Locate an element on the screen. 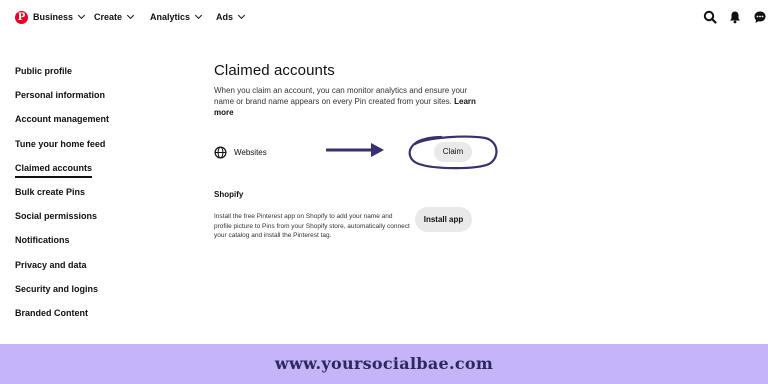 The height and width of the screenshot is (384, 768). sidebar-item-label: Tune your home feed is located at coordinates (60, 143).